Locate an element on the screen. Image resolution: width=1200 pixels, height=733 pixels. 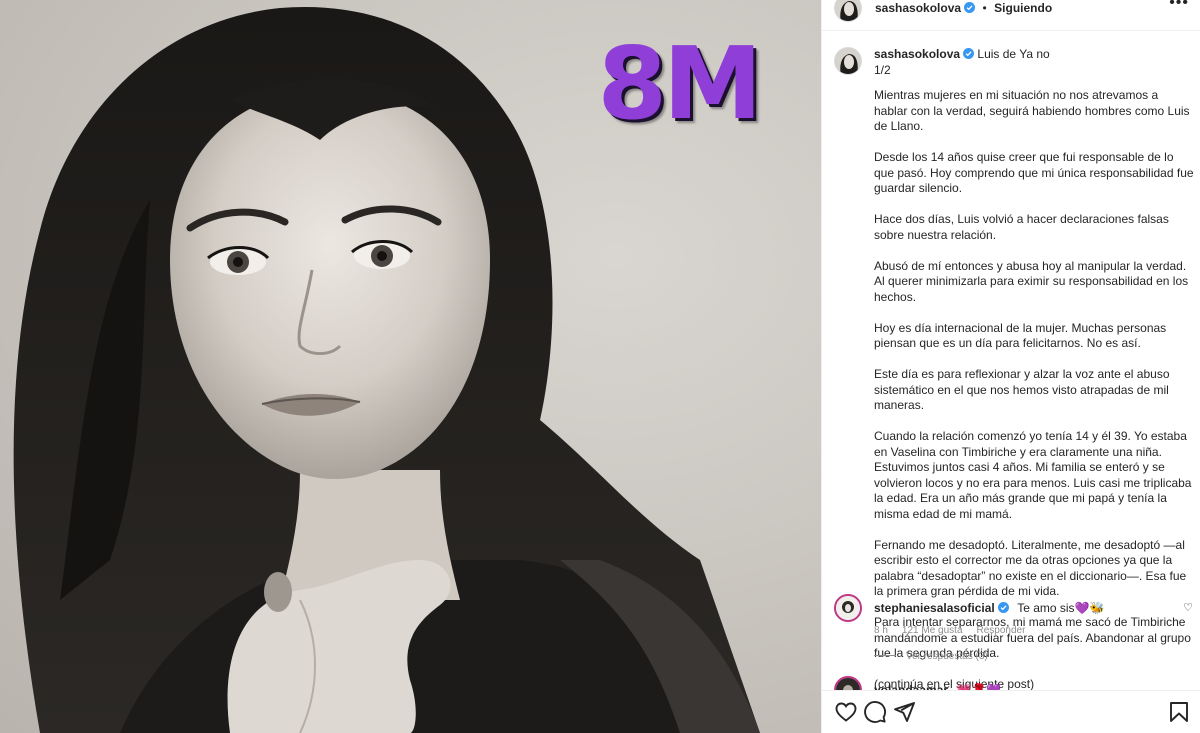
caption-author-avatar is located at coordinates (848, 61).